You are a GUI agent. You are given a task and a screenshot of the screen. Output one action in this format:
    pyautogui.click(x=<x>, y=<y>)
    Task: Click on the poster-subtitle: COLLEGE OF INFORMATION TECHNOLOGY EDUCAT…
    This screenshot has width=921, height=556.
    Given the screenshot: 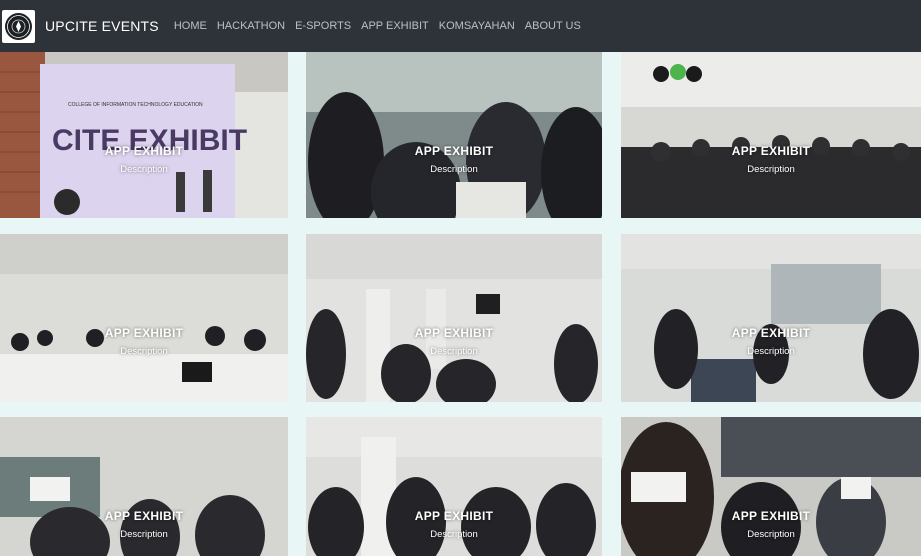 What is the action you would take?
    pyautogui.click(x=135, y=105)
    